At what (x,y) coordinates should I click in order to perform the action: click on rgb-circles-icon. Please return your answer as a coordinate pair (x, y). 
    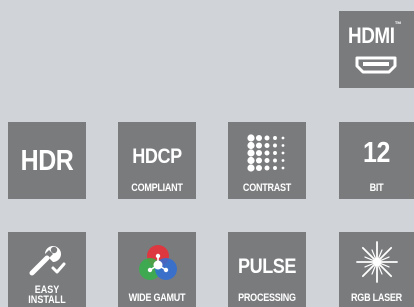
    Looking at the image, I should click on (158, 262).